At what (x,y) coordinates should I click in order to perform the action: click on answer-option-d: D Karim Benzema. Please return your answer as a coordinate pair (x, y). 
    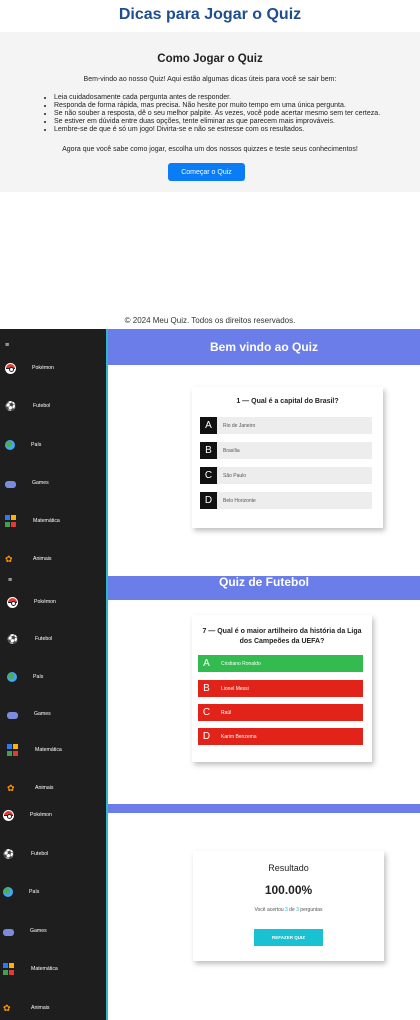
    Looking at the image, I should click on (280, 736).